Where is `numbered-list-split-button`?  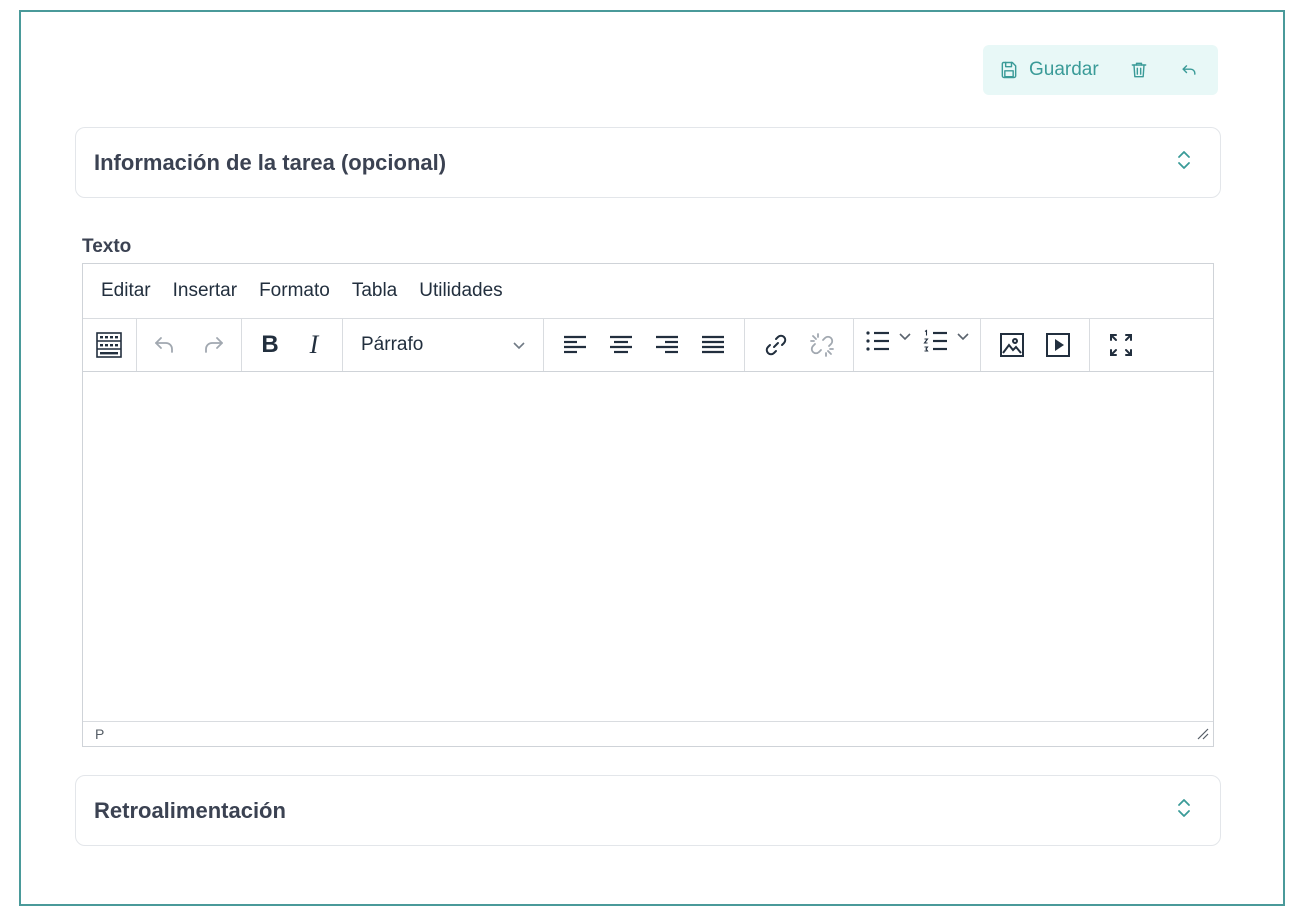
numbered-list-split-button is located at coordinates (947, 345).